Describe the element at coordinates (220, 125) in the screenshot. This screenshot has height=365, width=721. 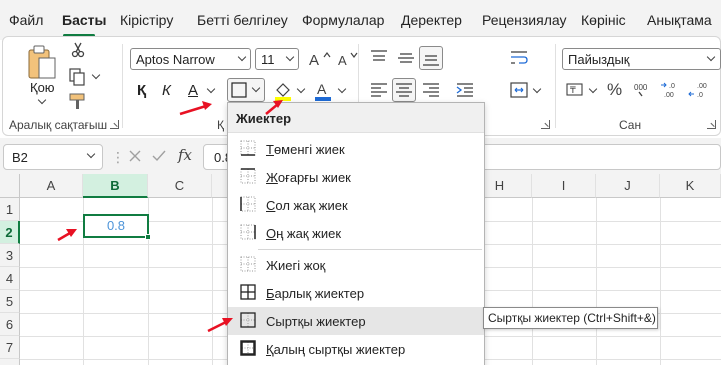
I see `font-group-label-partial: Қ` at that location.